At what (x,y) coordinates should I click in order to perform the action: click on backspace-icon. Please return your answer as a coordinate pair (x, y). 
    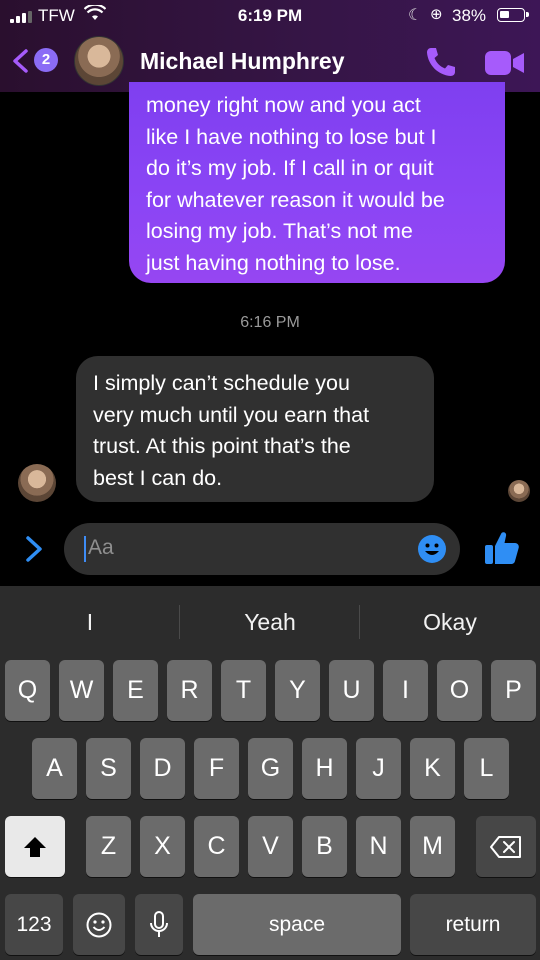
    Looking at the image, I should click on (505, 847).